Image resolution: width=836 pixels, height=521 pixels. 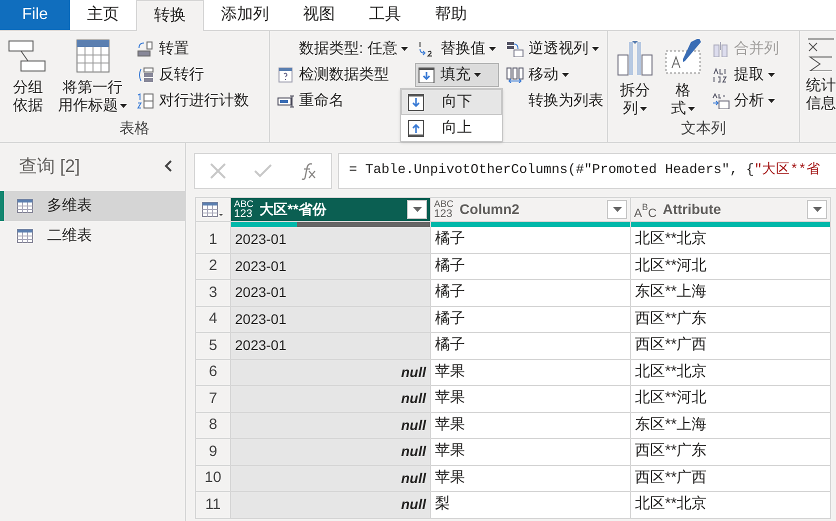 I want to click on ribbon-tab: 帮助, so click(x=451, y=15).